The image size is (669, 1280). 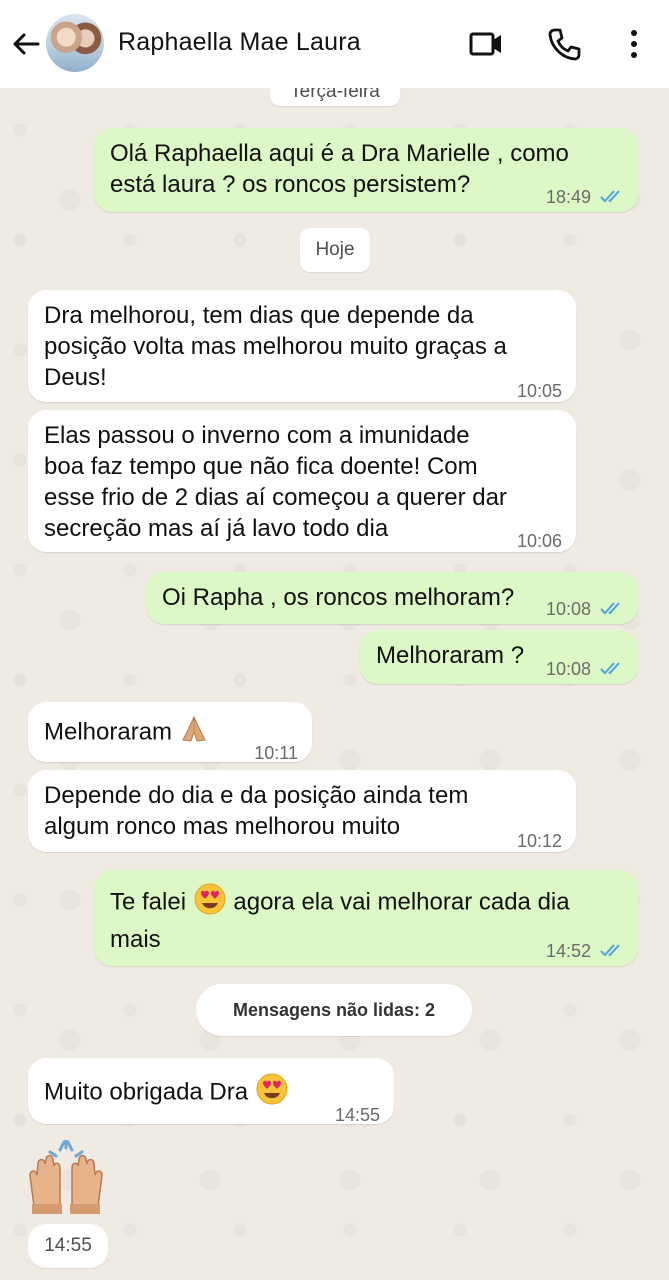 I want to click on chat-header: Raphaella Mae Laura, so click(x=334, y=44).